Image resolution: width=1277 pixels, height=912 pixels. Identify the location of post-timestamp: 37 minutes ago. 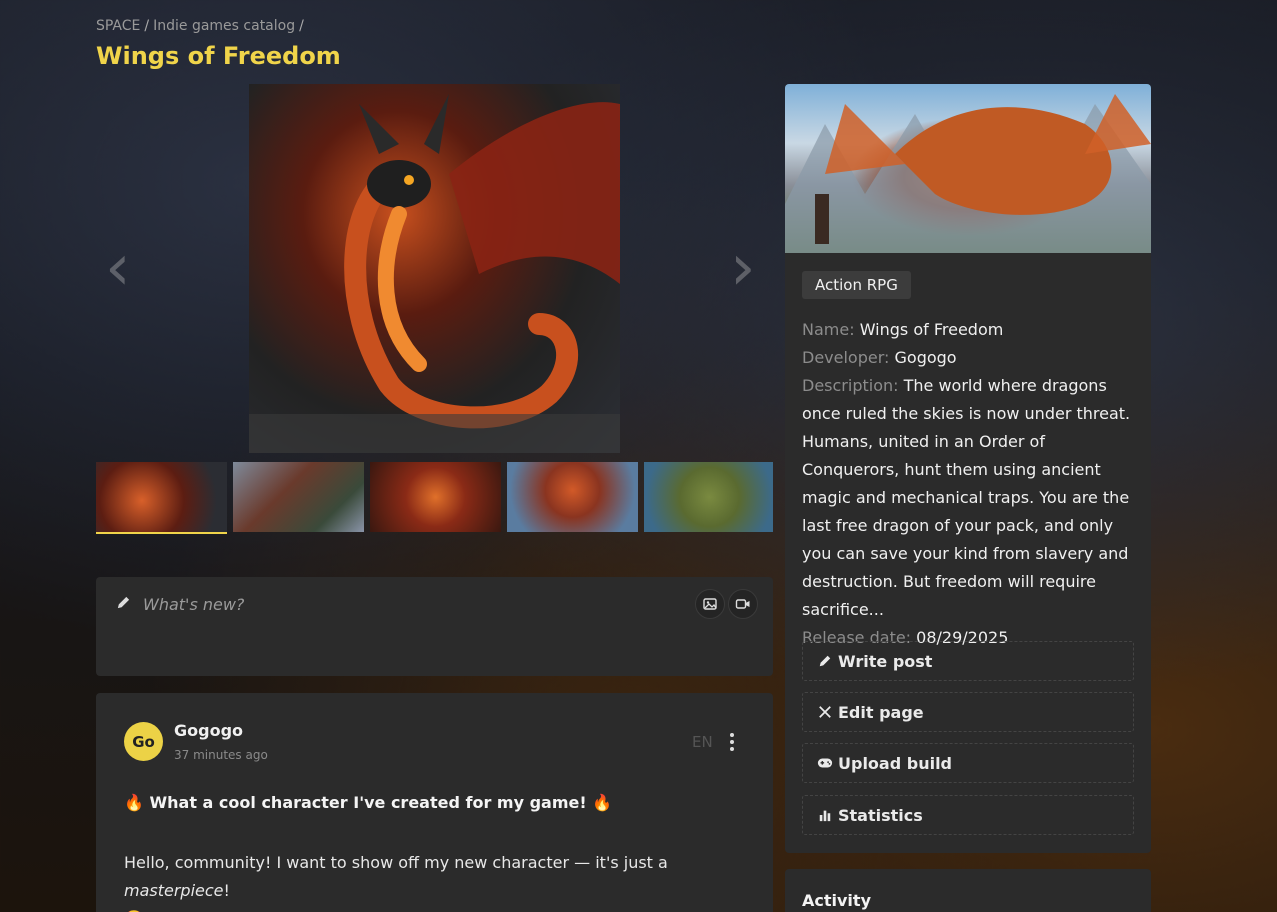
(221, 755).